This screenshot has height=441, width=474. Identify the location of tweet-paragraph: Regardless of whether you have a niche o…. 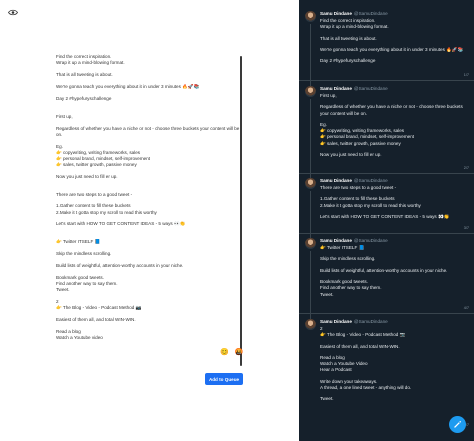
(391, 110).